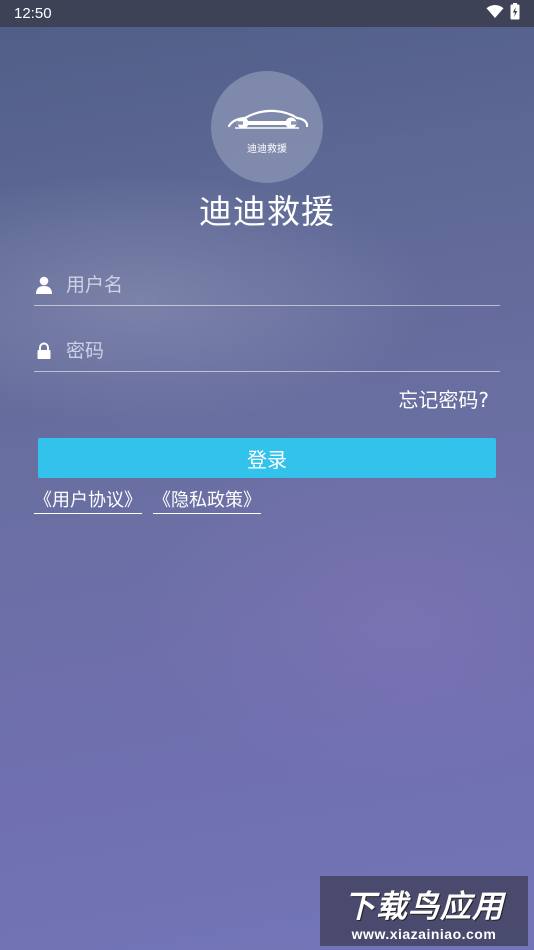 The height and width of the screenshot is (950, 534). Describe the element at coordinates (44, 285) in the screenshot. I see `user-icon` at that location.